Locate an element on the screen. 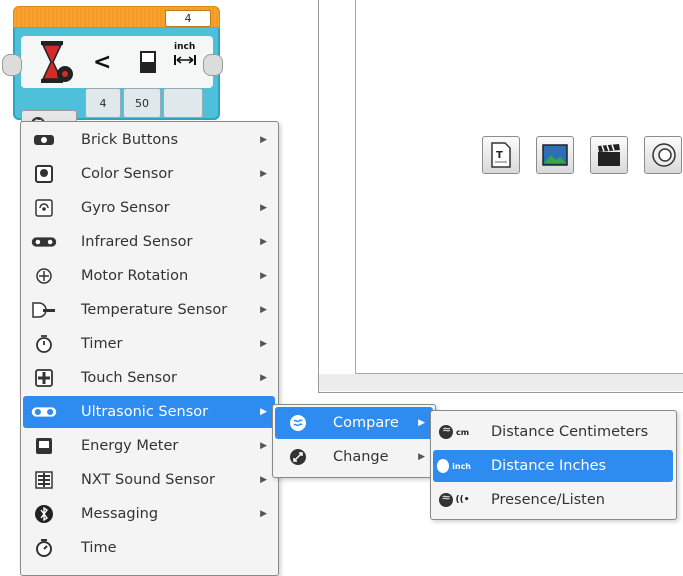 The width and height of the screenshot is (683, 576). media-toolbar: T is located at coordinates (582, 155).